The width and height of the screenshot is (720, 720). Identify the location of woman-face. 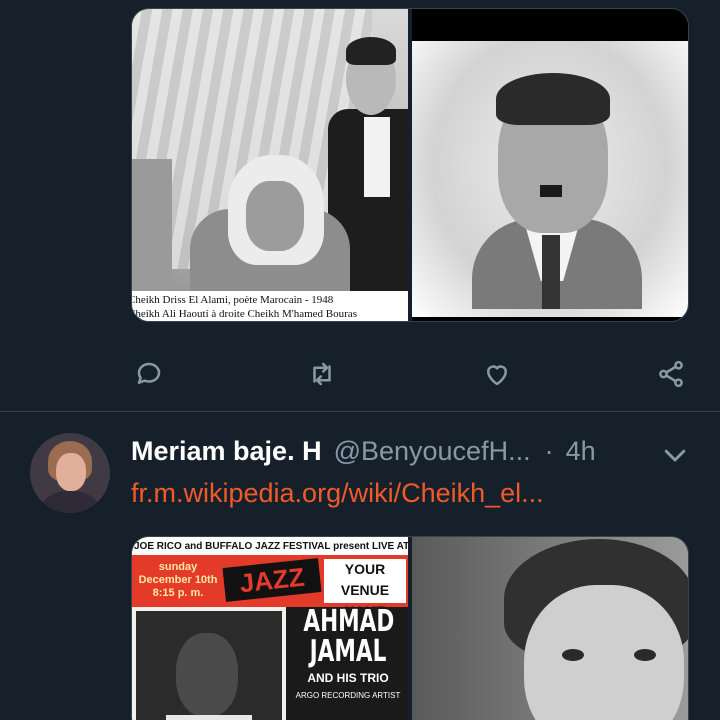
(604, 652).